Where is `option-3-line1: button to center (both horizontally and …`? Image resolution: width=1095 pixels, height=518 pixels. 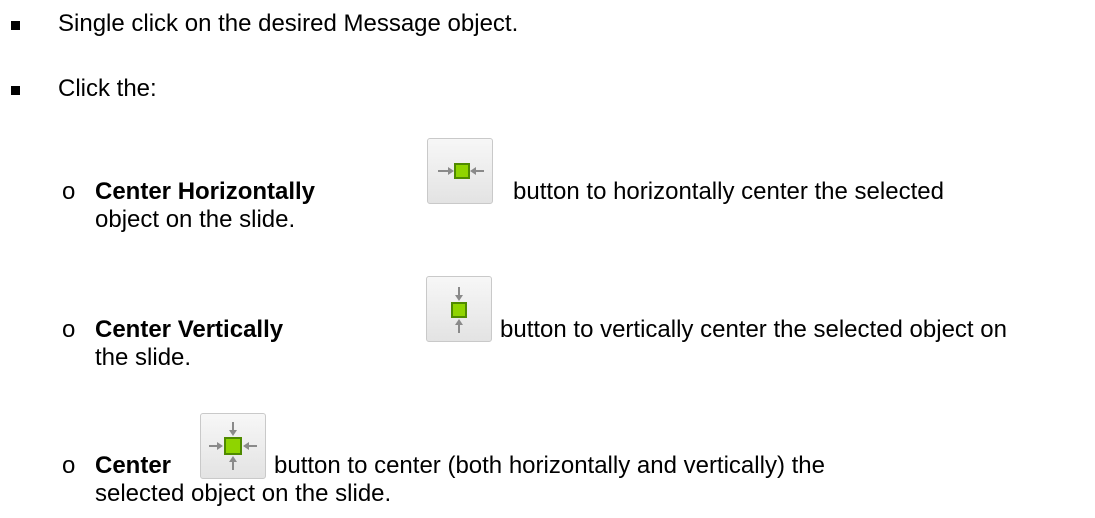 option-3-line1: button to center (both horizontally and … is located at coordinates (549, 465).